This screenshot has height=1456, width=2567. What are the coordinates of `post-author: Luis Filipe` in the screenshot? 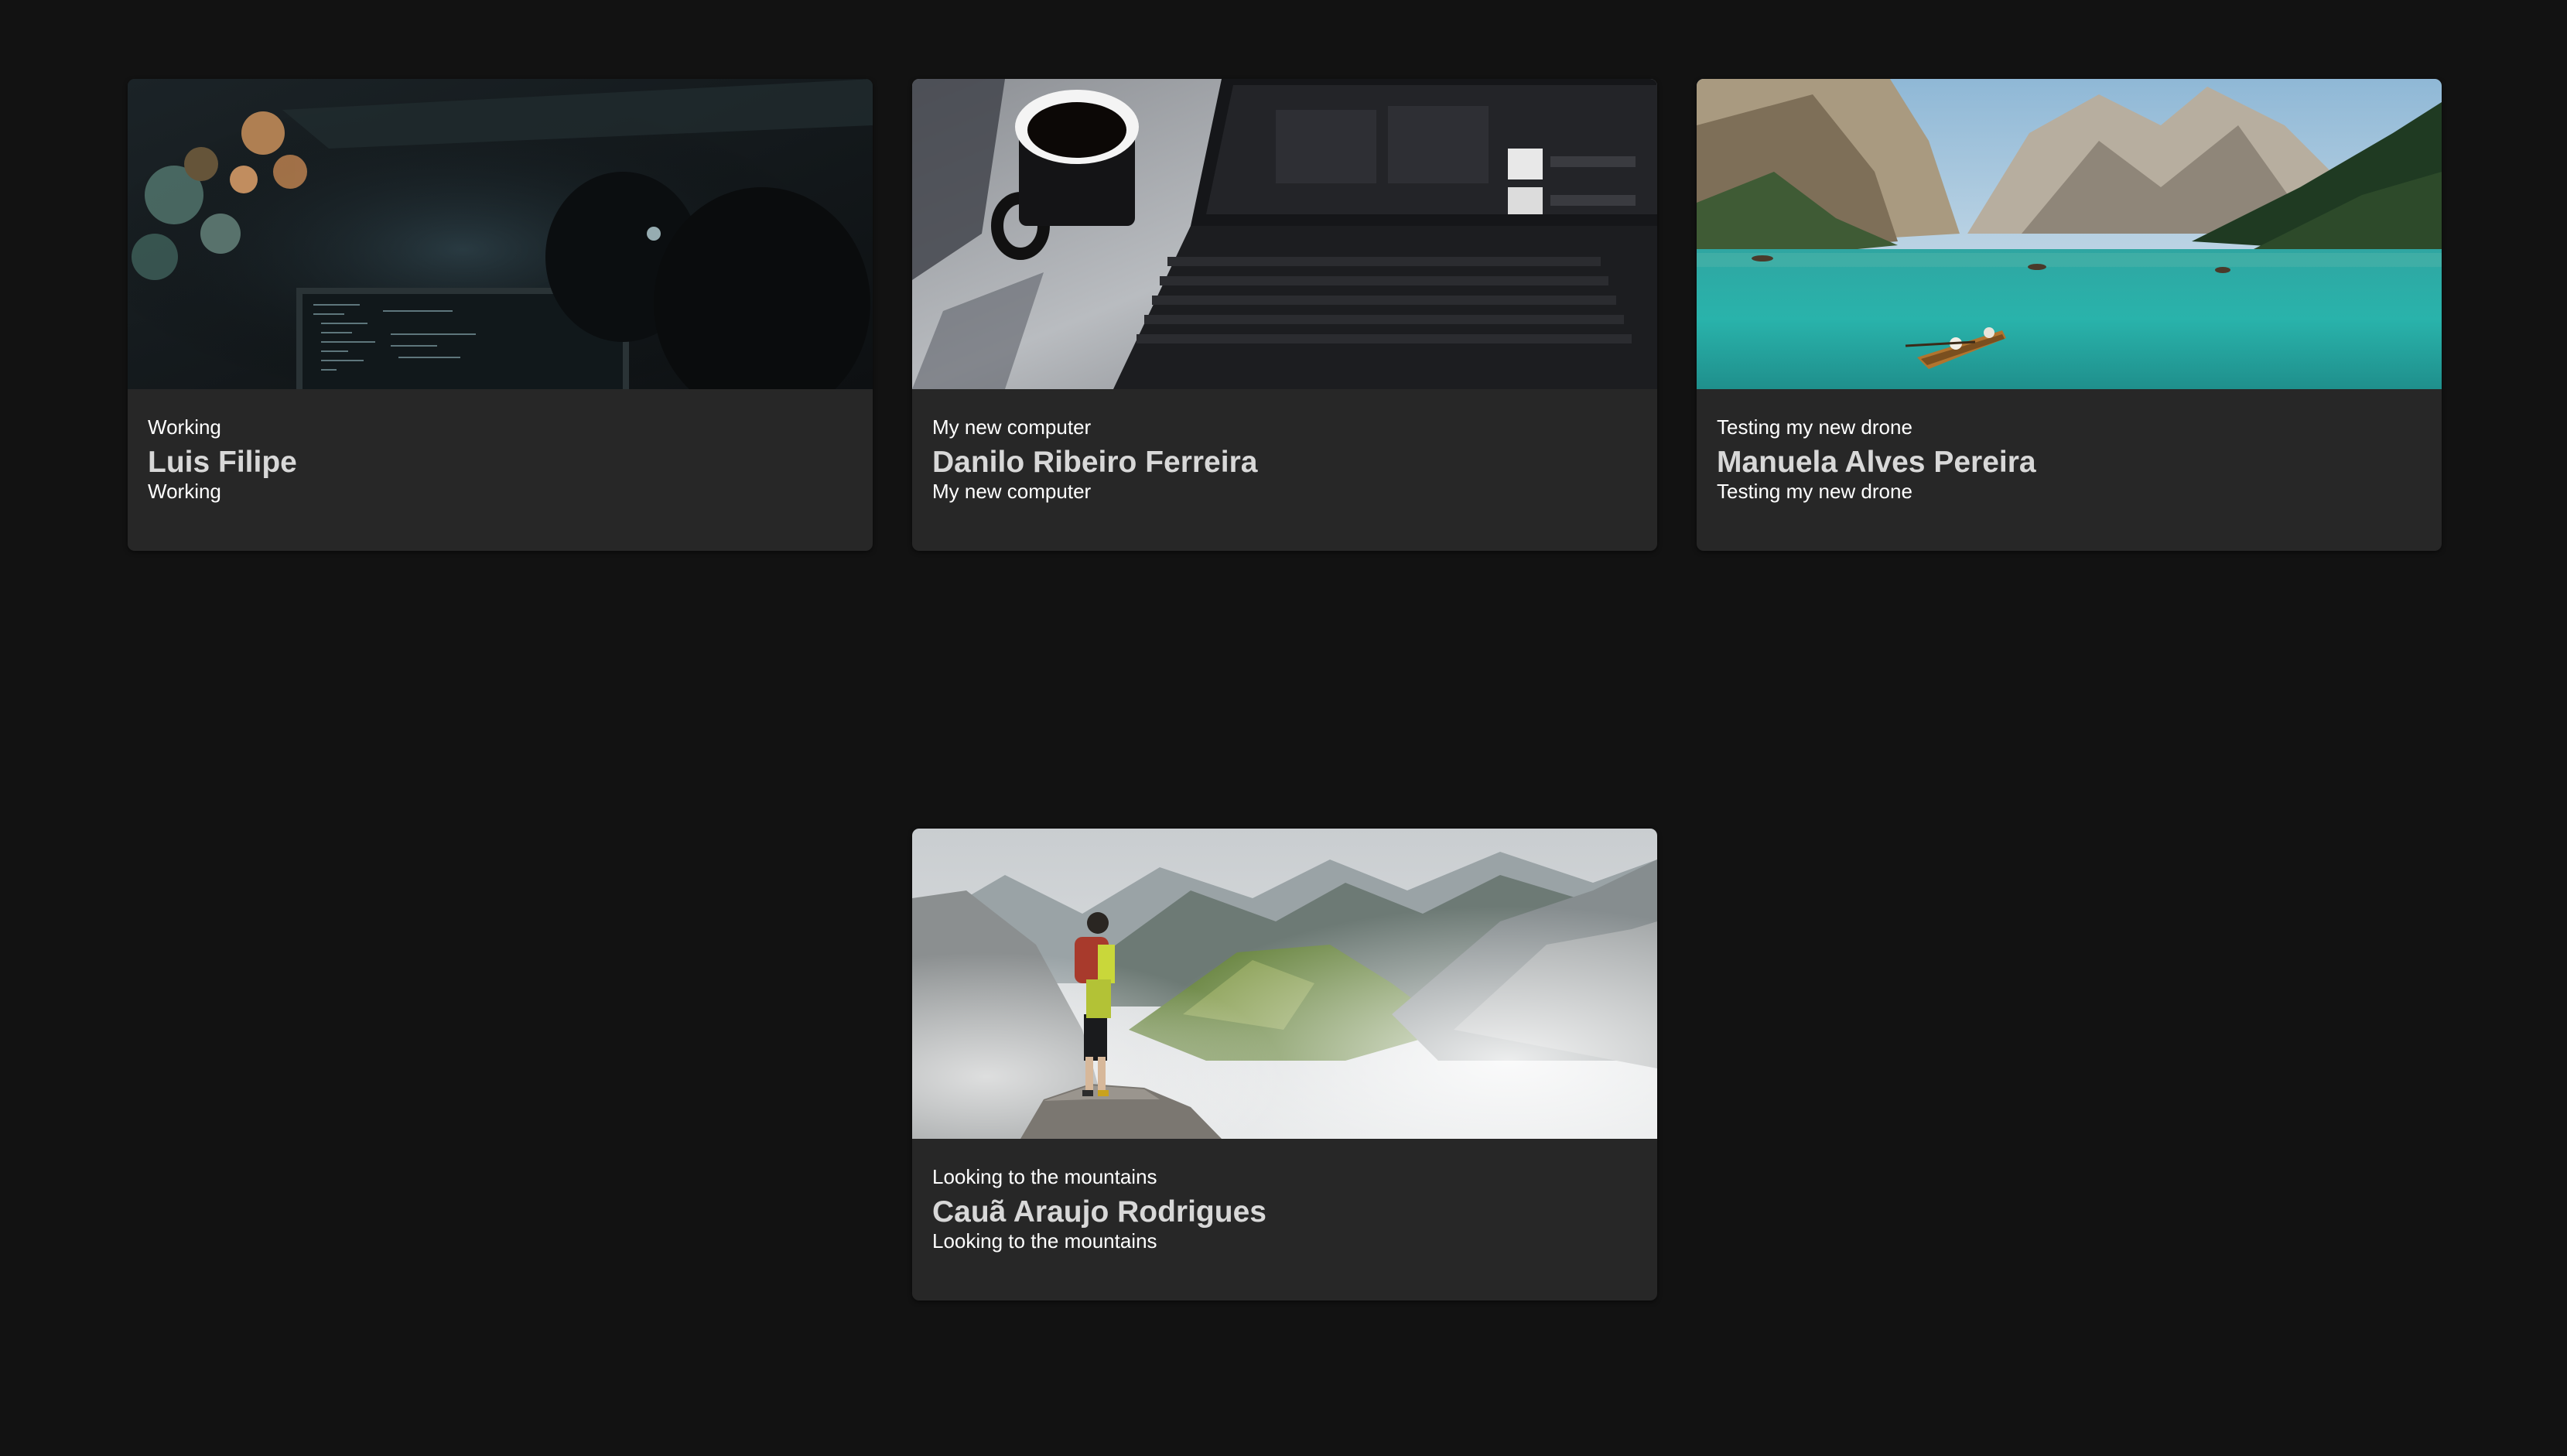 It's located at (222, 462).